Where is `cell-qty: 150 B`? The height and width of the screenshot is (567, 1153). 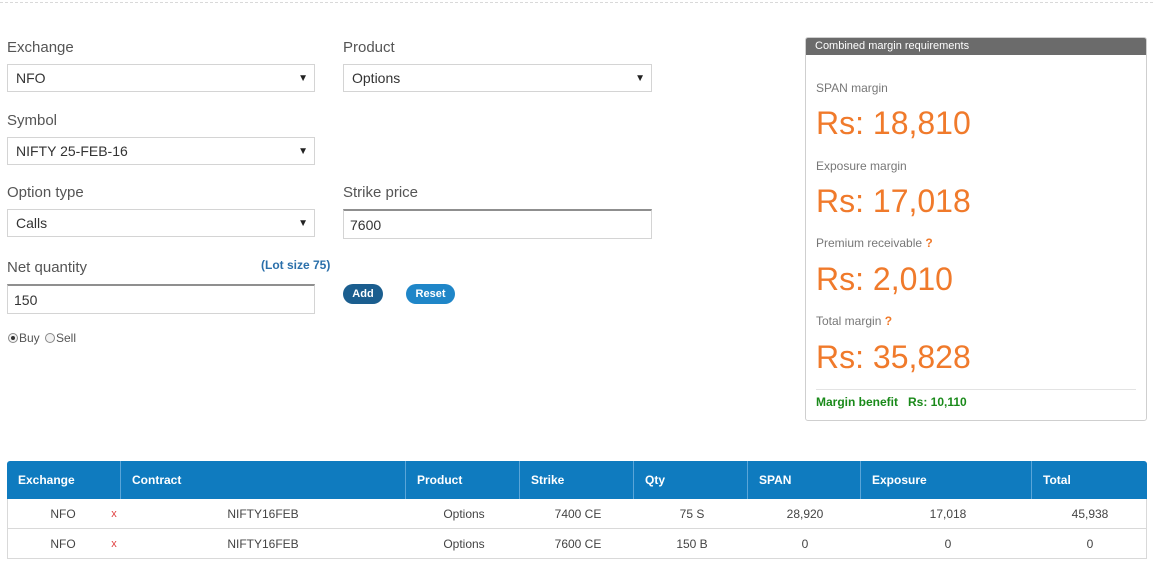 cell-qty: 150 B is located at coordinates (692, 544).